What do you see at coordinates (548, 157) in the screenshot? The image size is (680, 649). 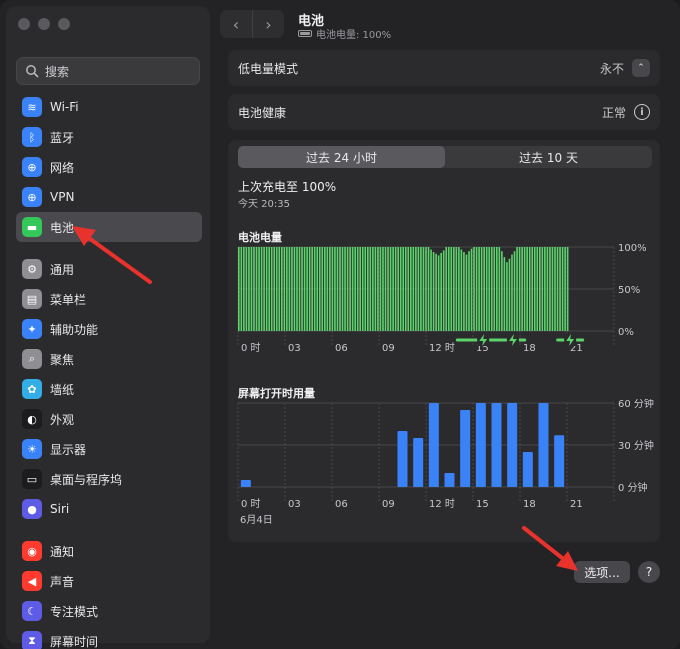 I see `tab-10d: 过去 10 天` at bounding box center [548, 157].